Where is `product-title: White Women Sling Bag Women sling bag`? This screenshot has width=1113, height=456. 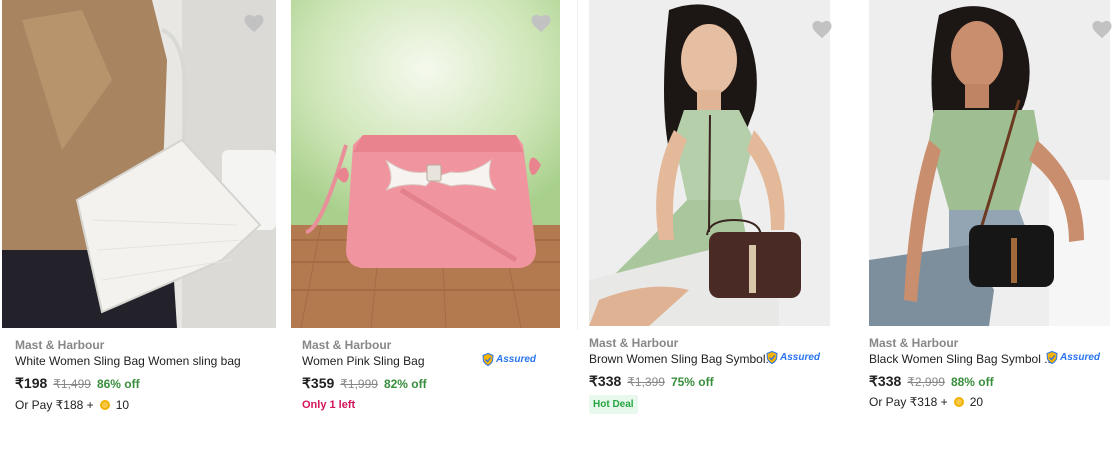 product-title: White Women Sling Bag Women sling bag is located at coordinates (128, 361).